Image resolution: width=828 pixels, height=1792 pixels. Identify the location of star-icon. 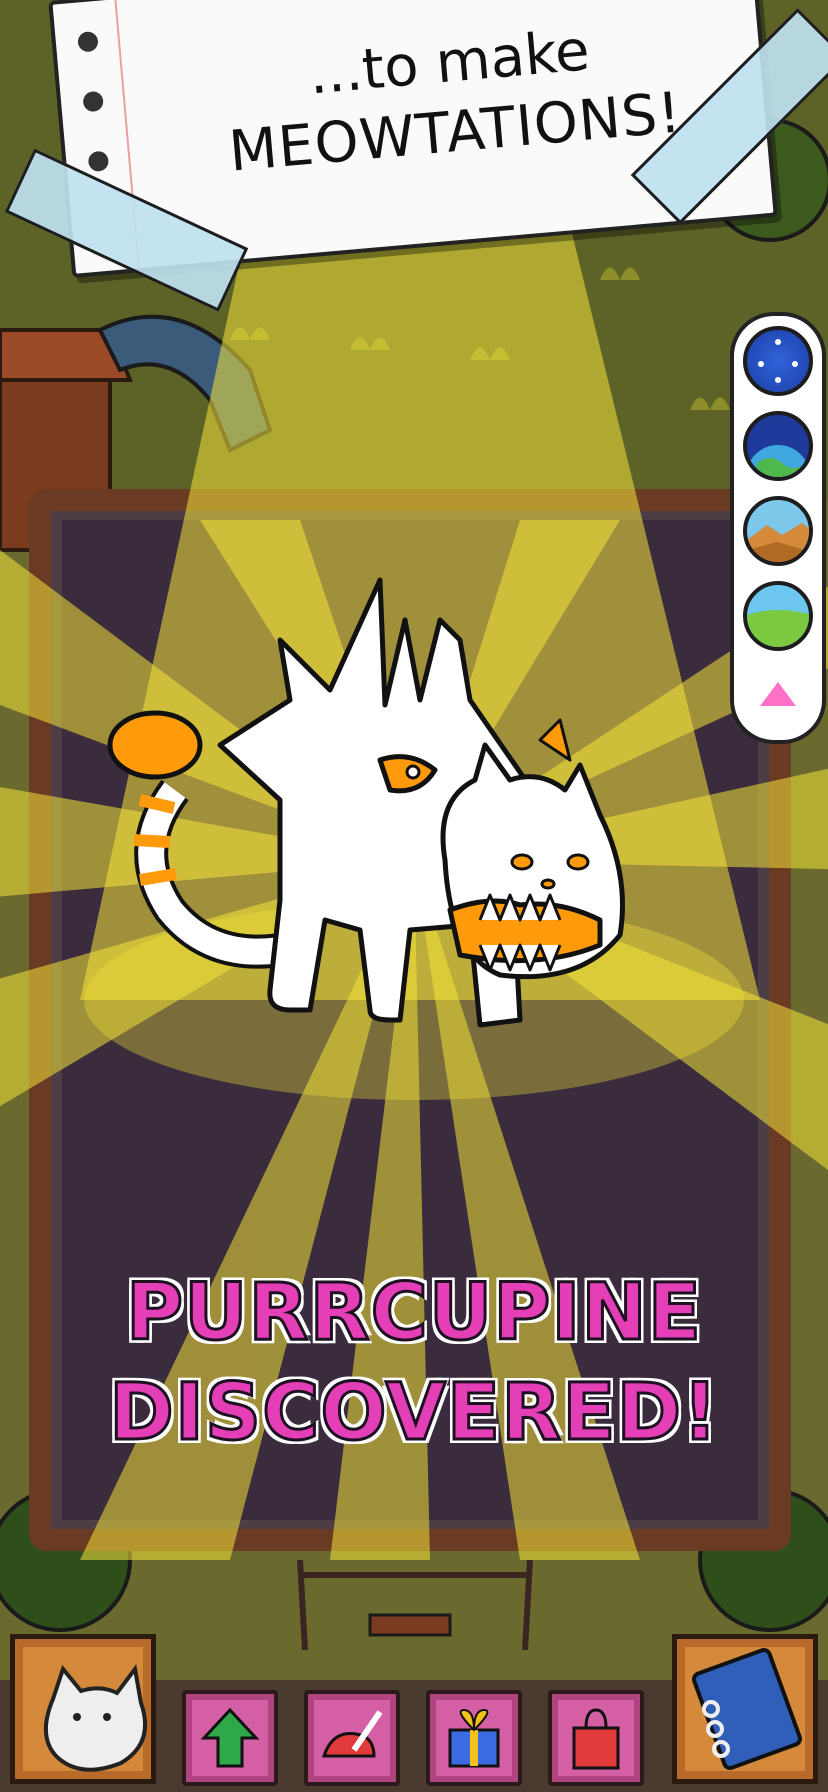
(778, 361).